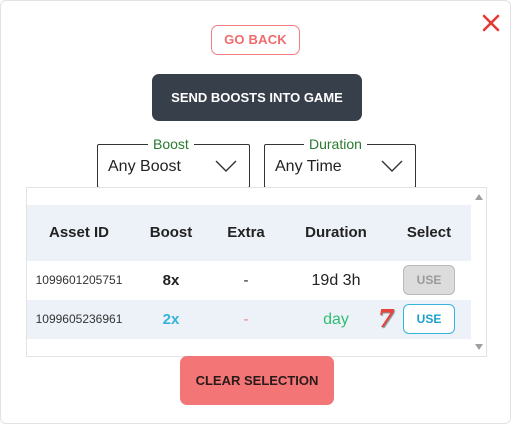 The height and width of the screenshot is (424, 511). What do you see at coordinates (429, 232) in the screenshot?
I see `header-select: Select` at bounding box center [429, 232].